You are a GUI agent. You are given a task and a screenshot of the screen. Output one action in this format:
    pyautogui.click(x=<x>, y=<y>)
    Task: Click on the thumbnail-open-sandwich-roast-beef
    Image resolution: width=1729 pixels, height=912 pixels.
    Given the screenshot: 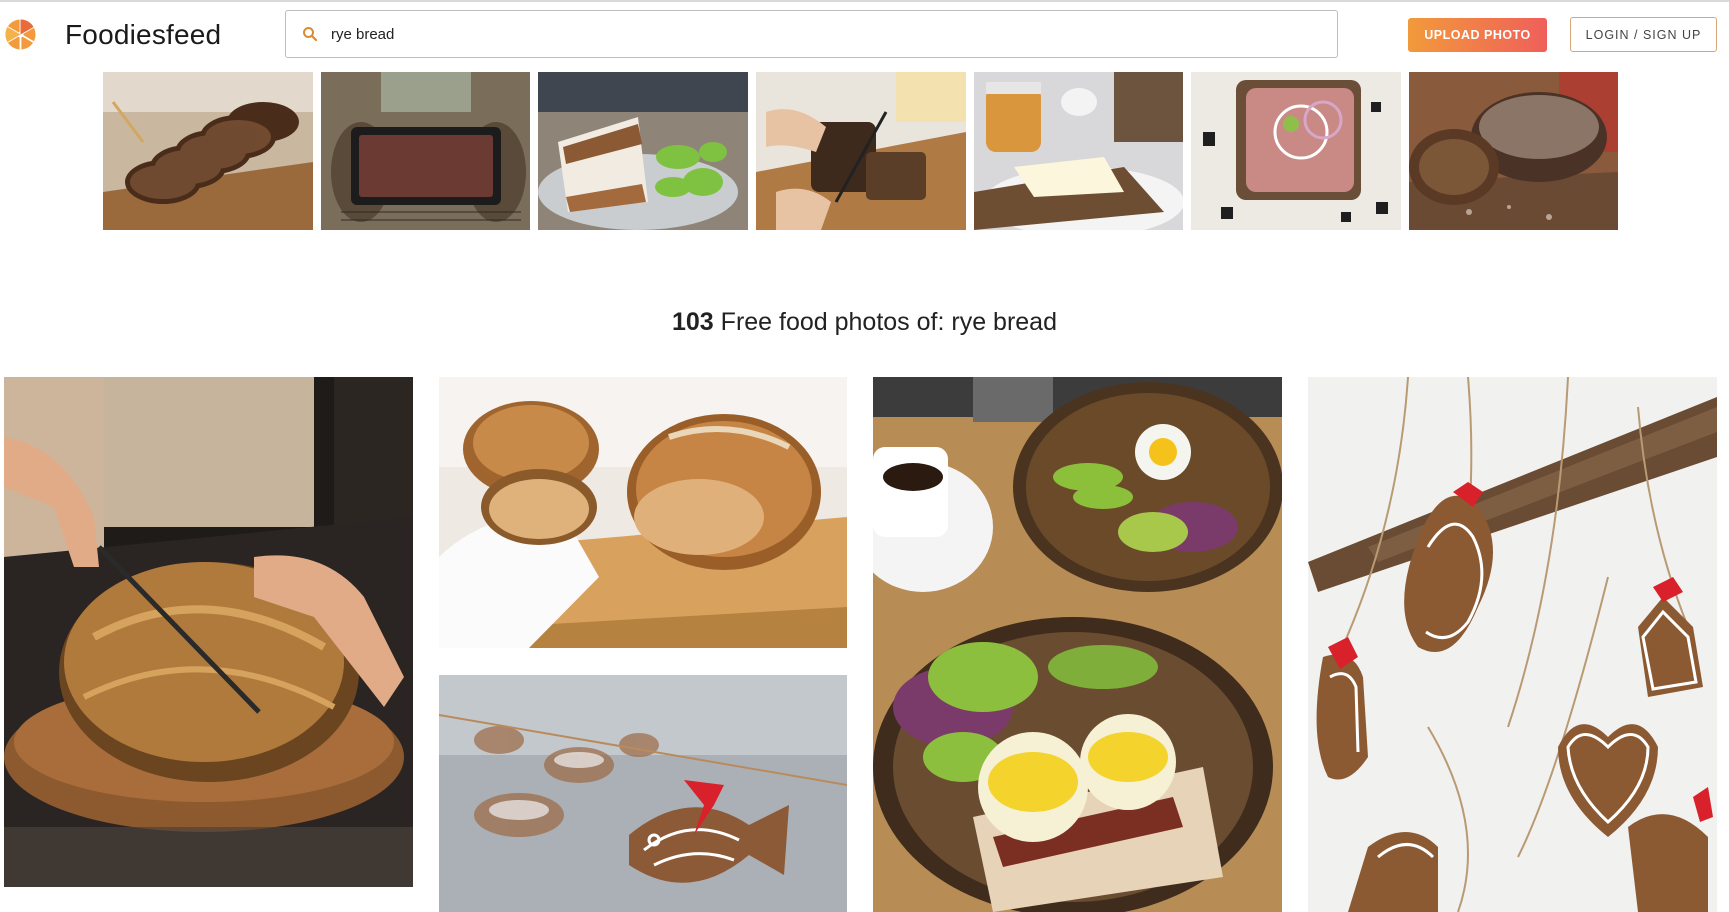 What is the action you would take?
    pyautogui.click(x=1296, y=151)
    